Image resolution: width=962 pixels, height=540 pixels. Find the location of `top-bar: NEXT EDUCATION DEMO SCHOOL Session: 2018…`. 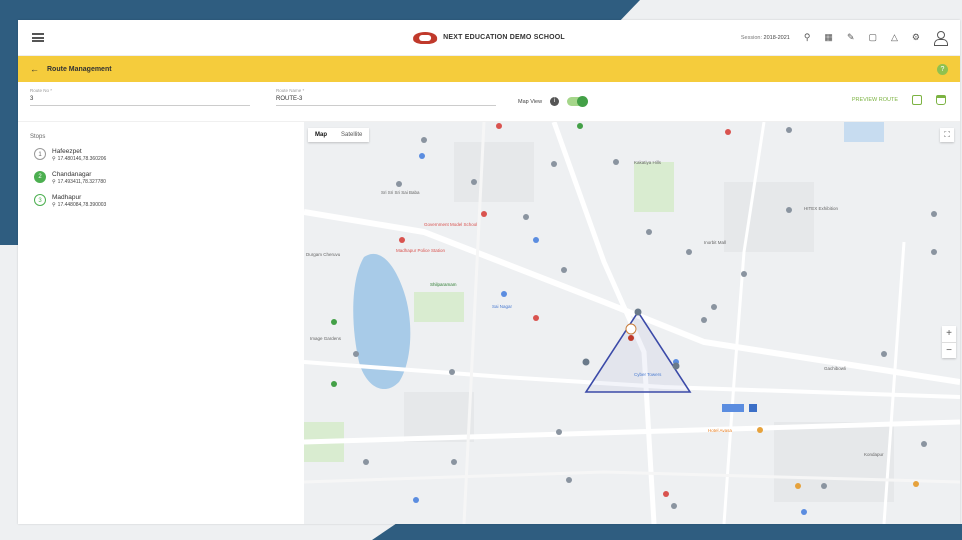

top-bar: NEXT EDUCATION DEMO SCHOOL Session: 2018… is located at coordinates (489, 38).